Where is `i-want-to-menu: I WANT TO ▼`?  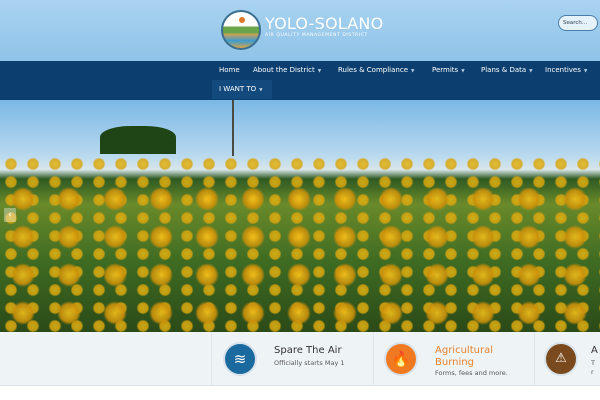
i-want-to-menu: I WANT TO ▼ is located at coordinates (242, 89).